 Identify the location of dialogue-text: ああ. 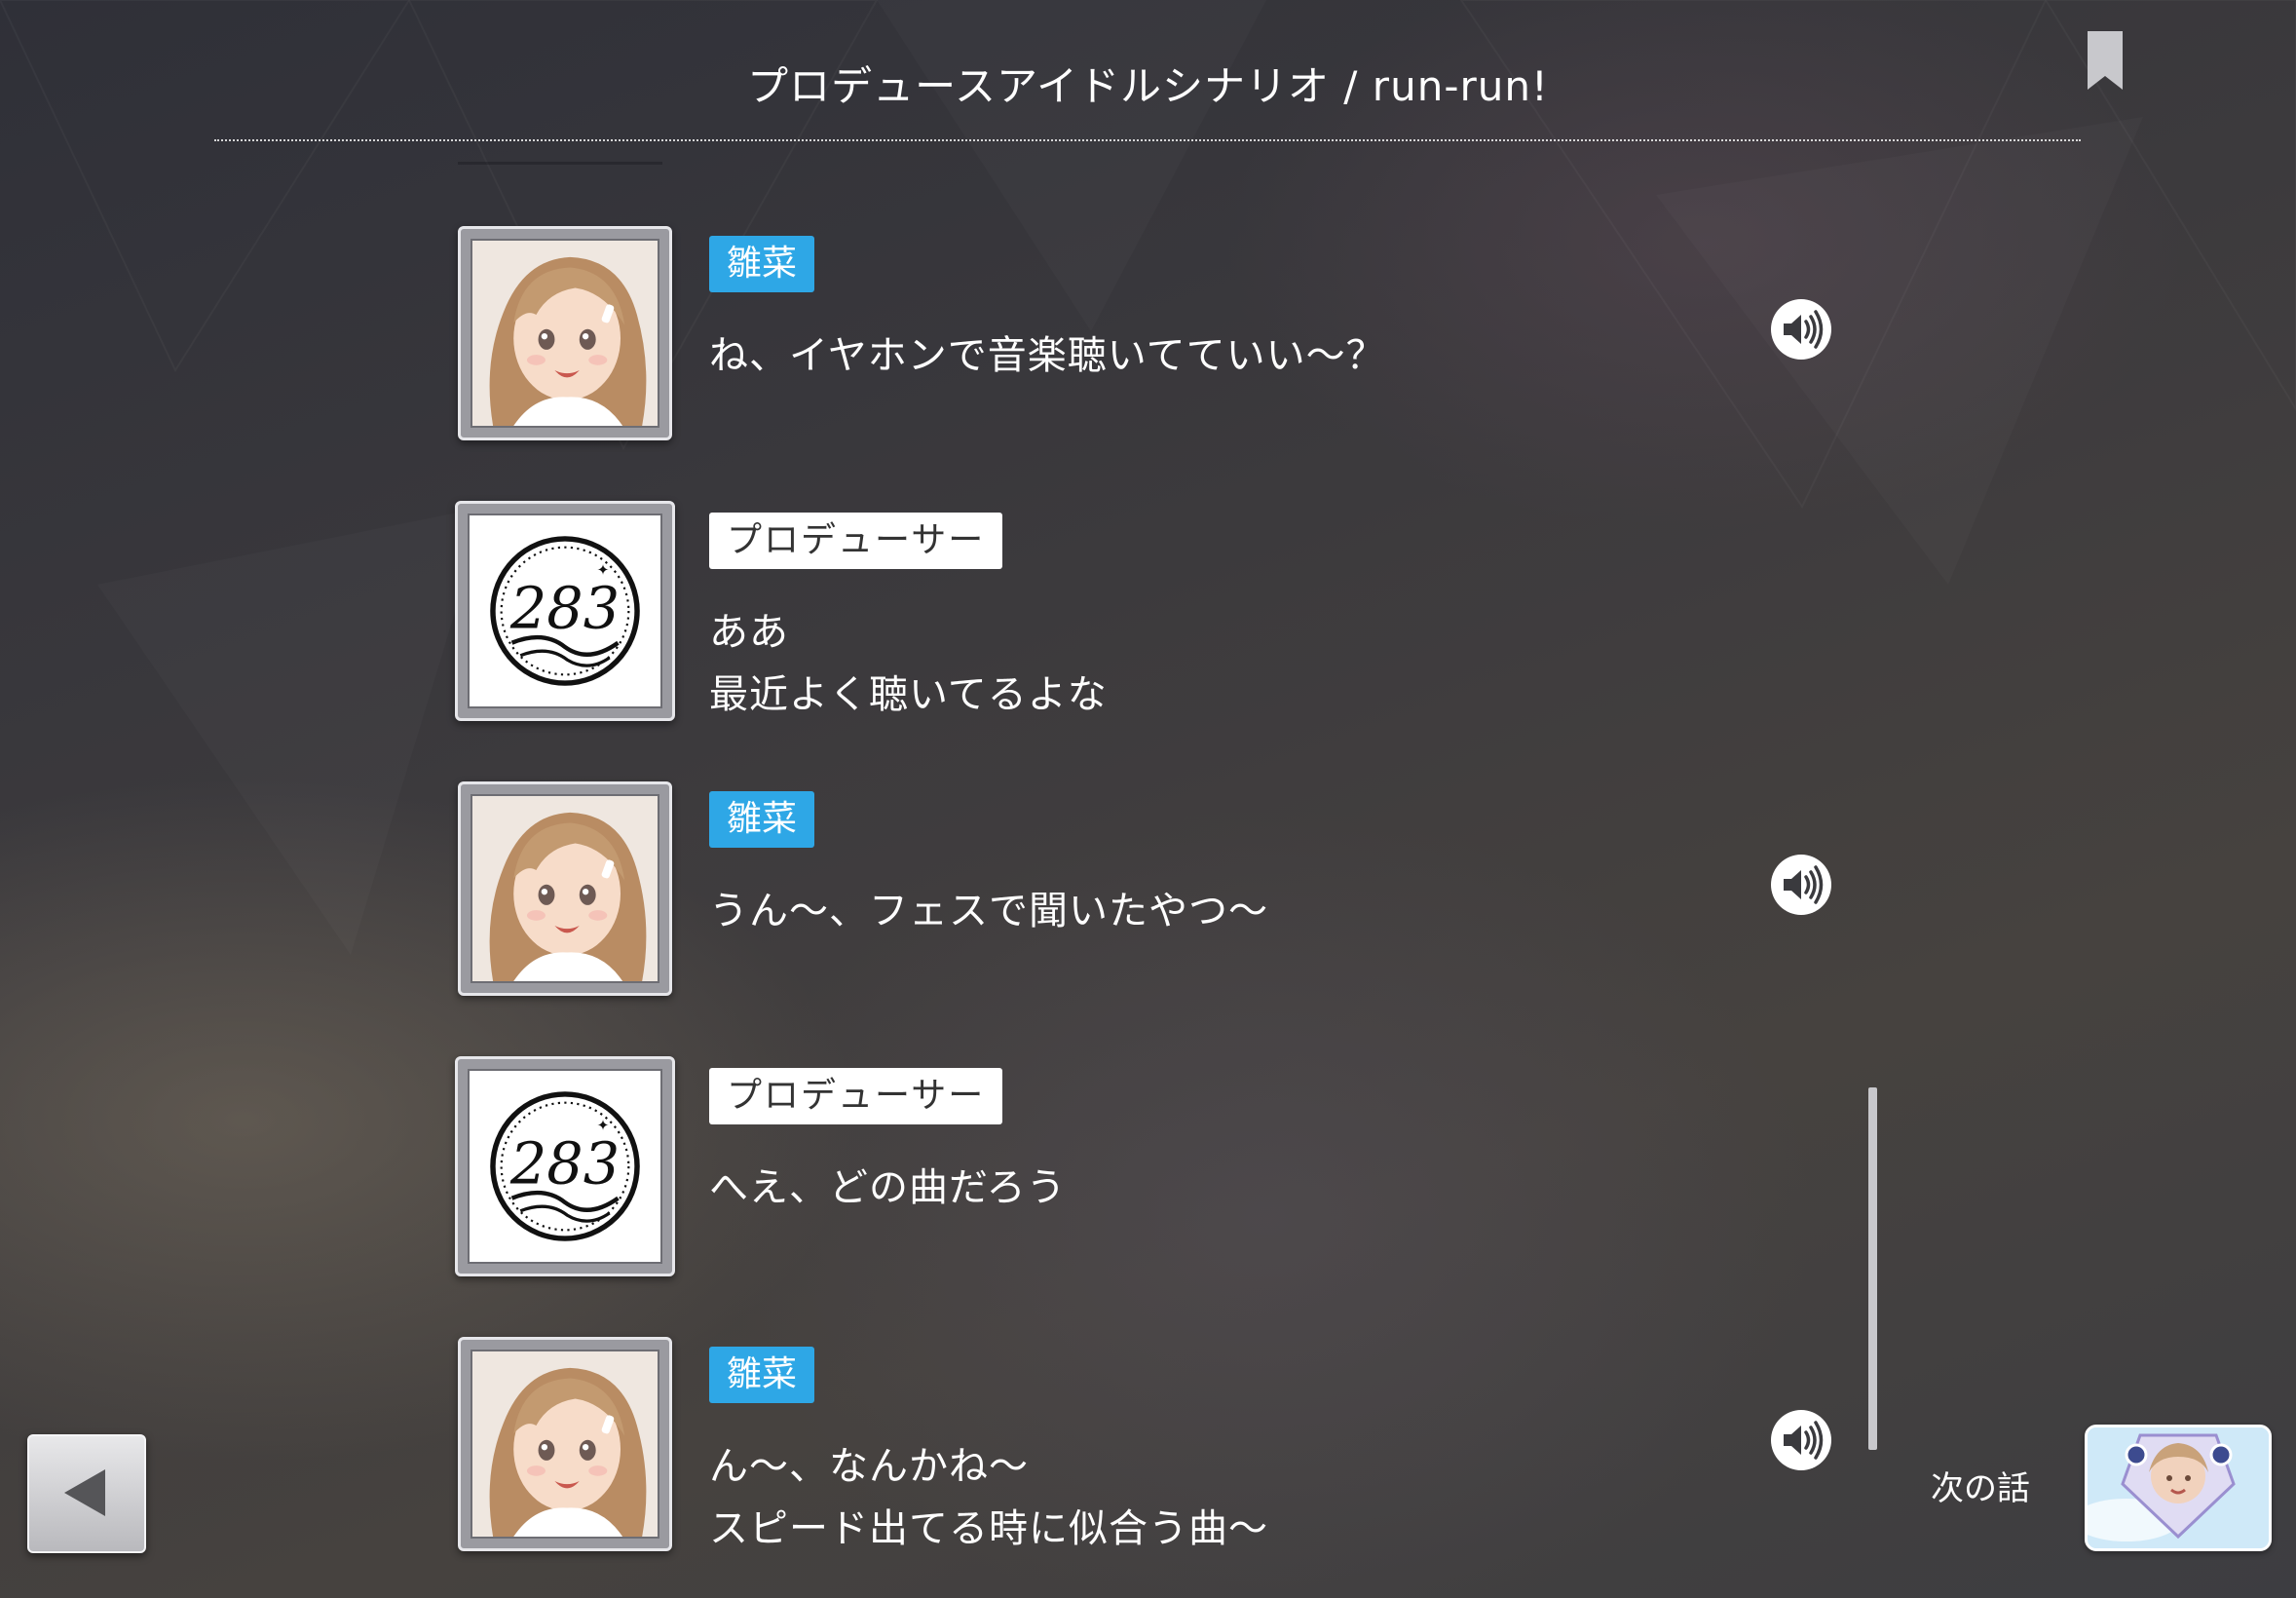
(749, 633).